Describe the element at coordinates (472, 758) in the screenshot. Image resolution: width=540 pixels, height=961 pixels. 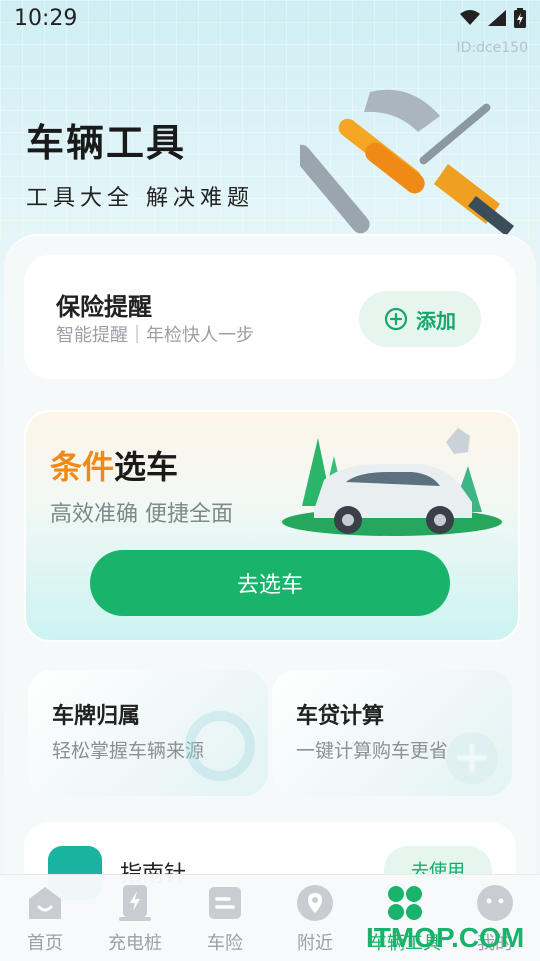
I see `plus-decoration-icon` at that location.